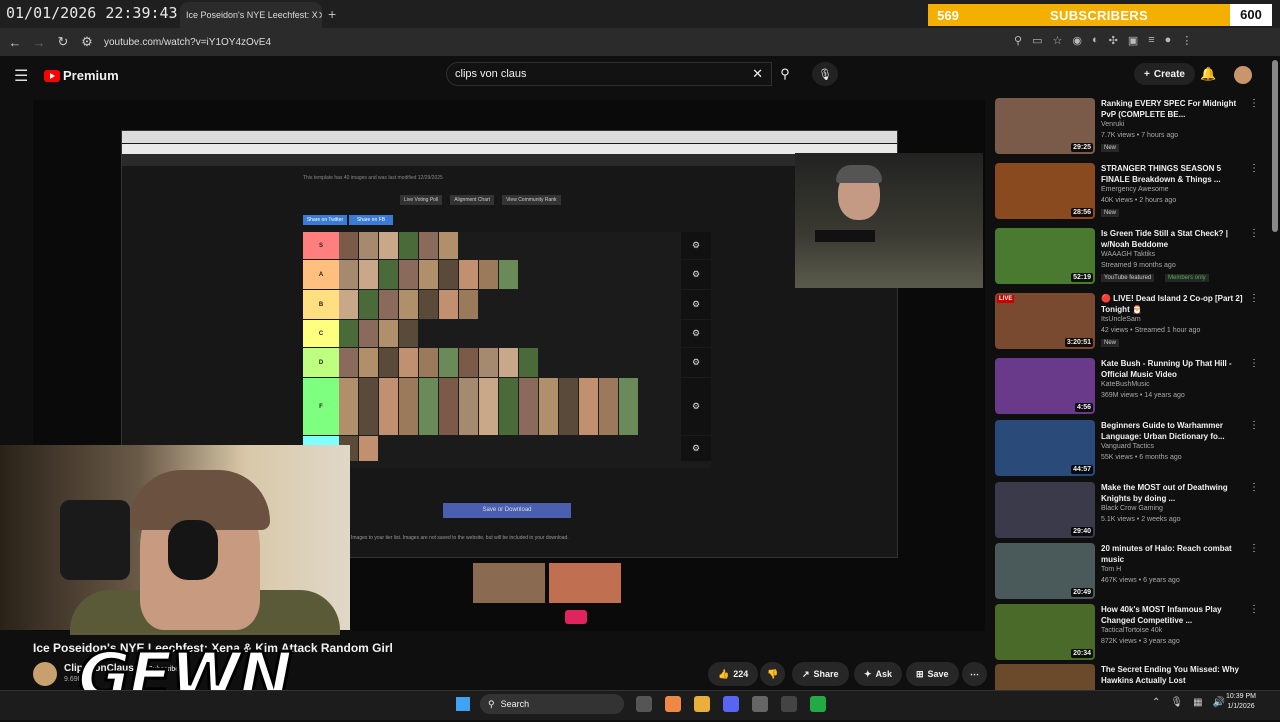 The image size is (1280, 722). Describe the element at coordinates (1113, 40) in the screenshot. I see `puzzle-icon: ✣` at that location.